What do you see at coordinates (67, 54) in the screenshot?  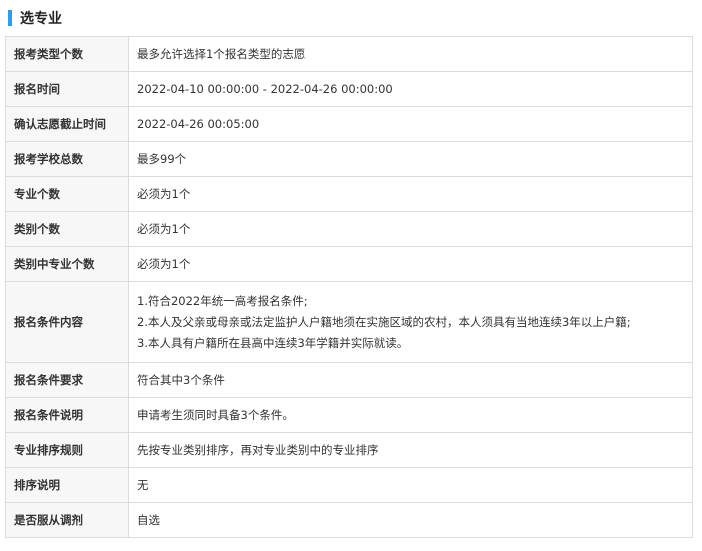 I see `row-label: 报考类型个数` at bounding box center [67, 54].